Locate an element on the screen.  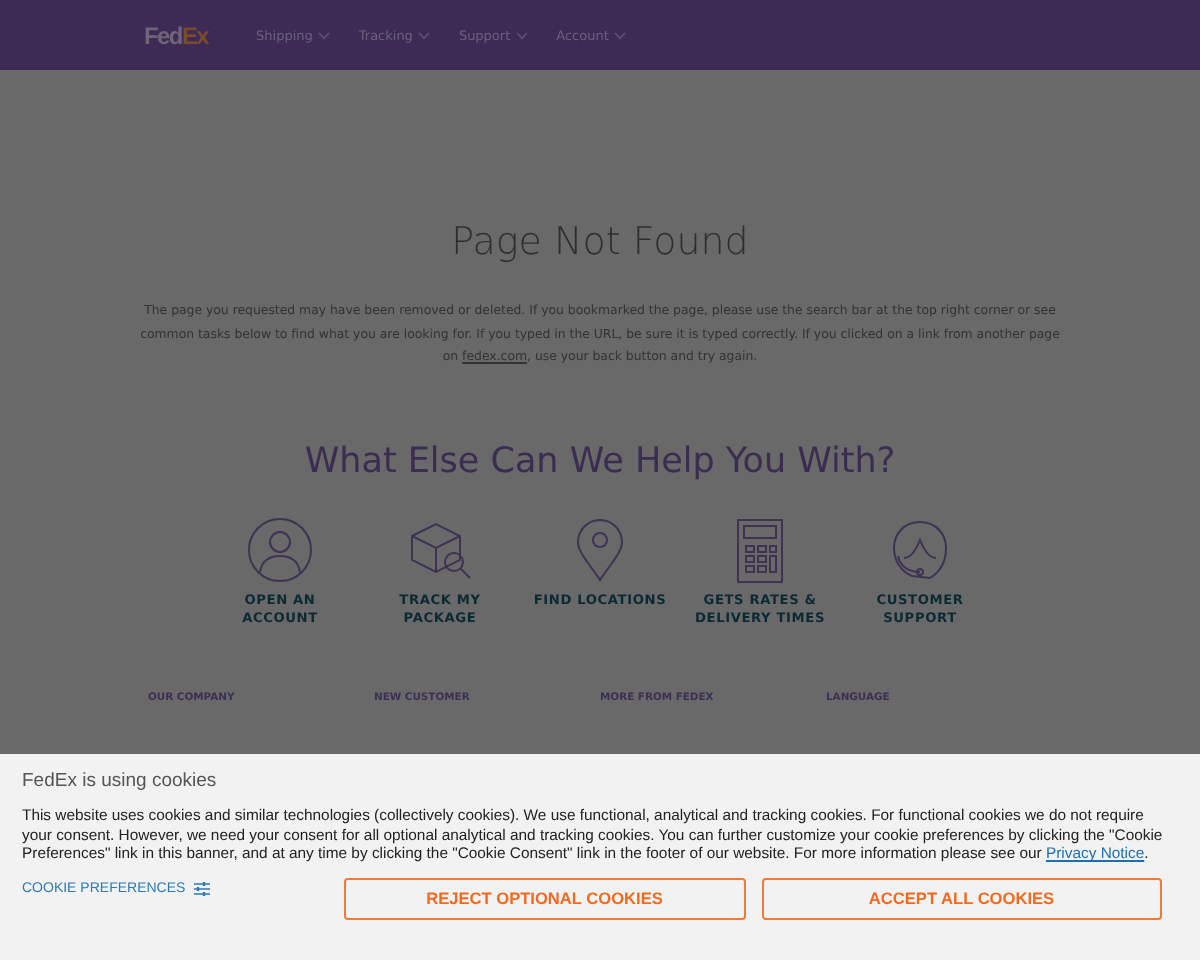
headset-person-icon is located at coordinates (920, 550).